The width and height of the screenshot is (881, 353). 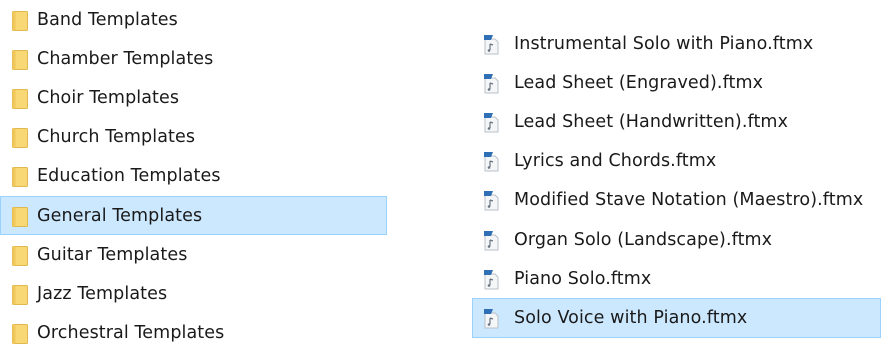 What do you see at coordinates (108, 97) in the screenshot?
I see `folder-label: Choir Templates` at bounding box center [108, 97].